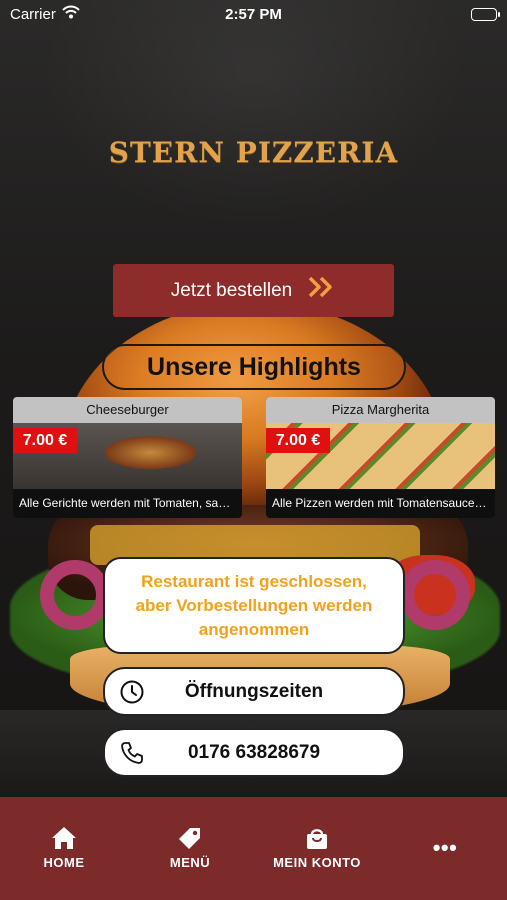  Describe the element at coordinates (445, 848) in the screenshot. I see `more-icon: •••` at that location.